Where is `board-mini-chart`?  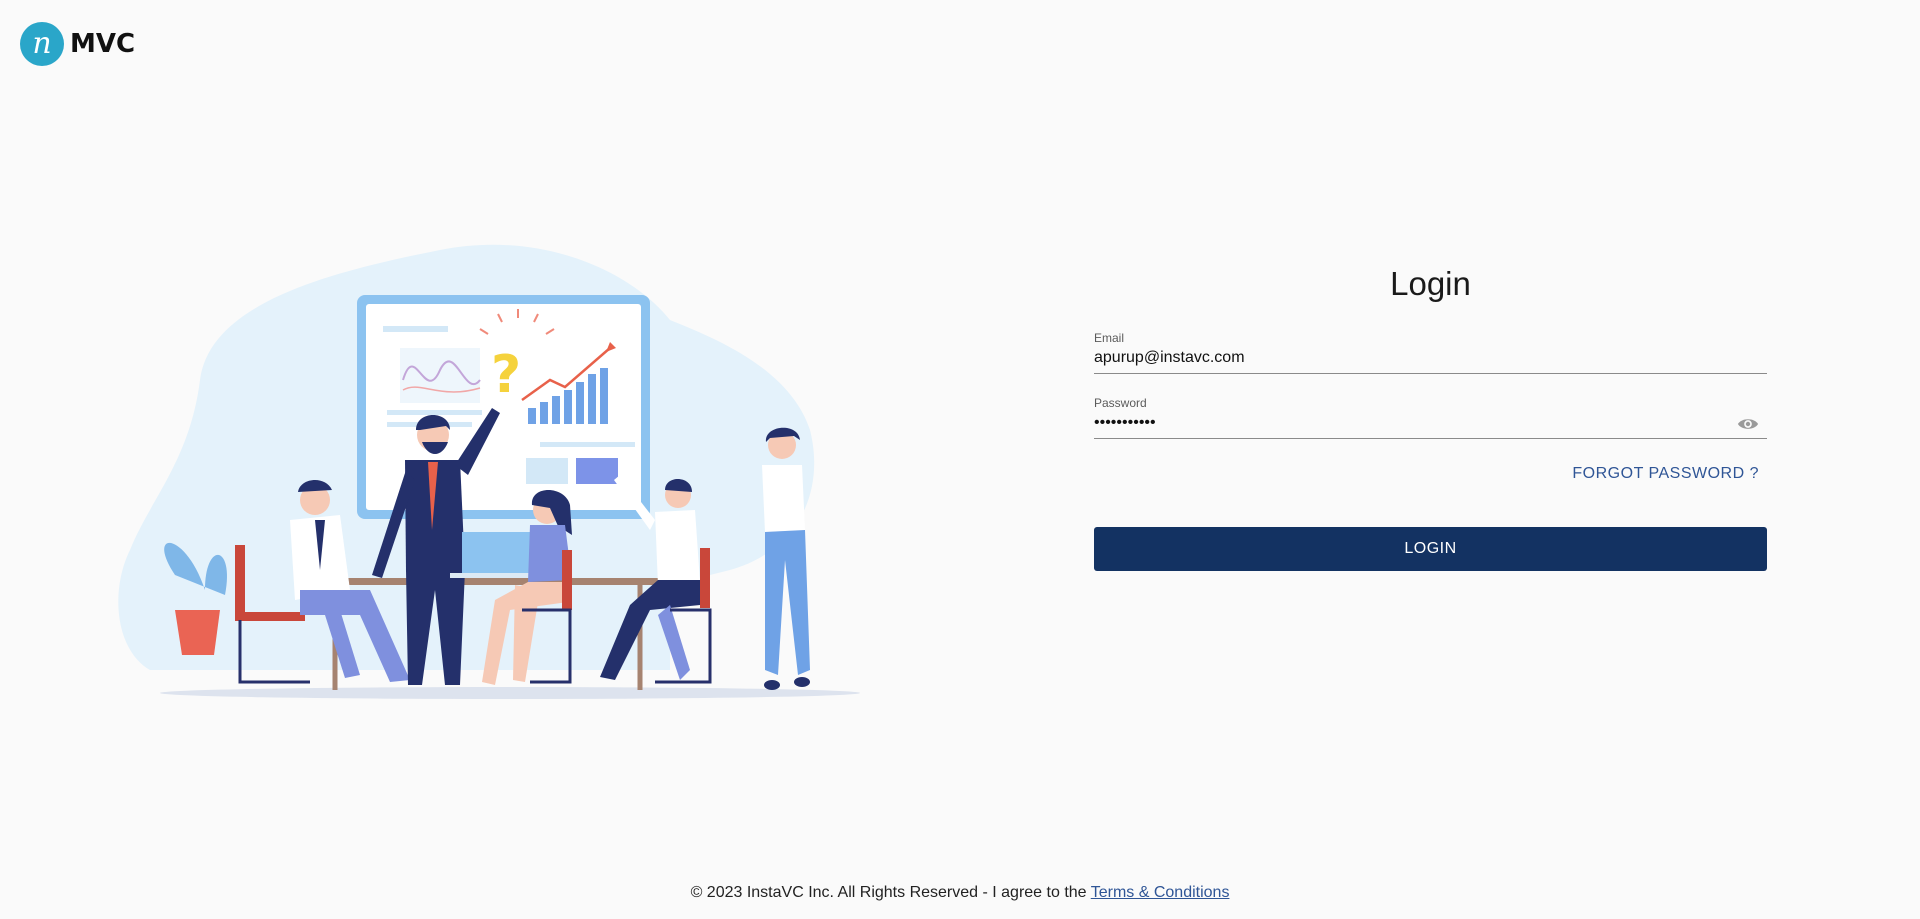
board-mini-chart is located at coordinates (440, 375).